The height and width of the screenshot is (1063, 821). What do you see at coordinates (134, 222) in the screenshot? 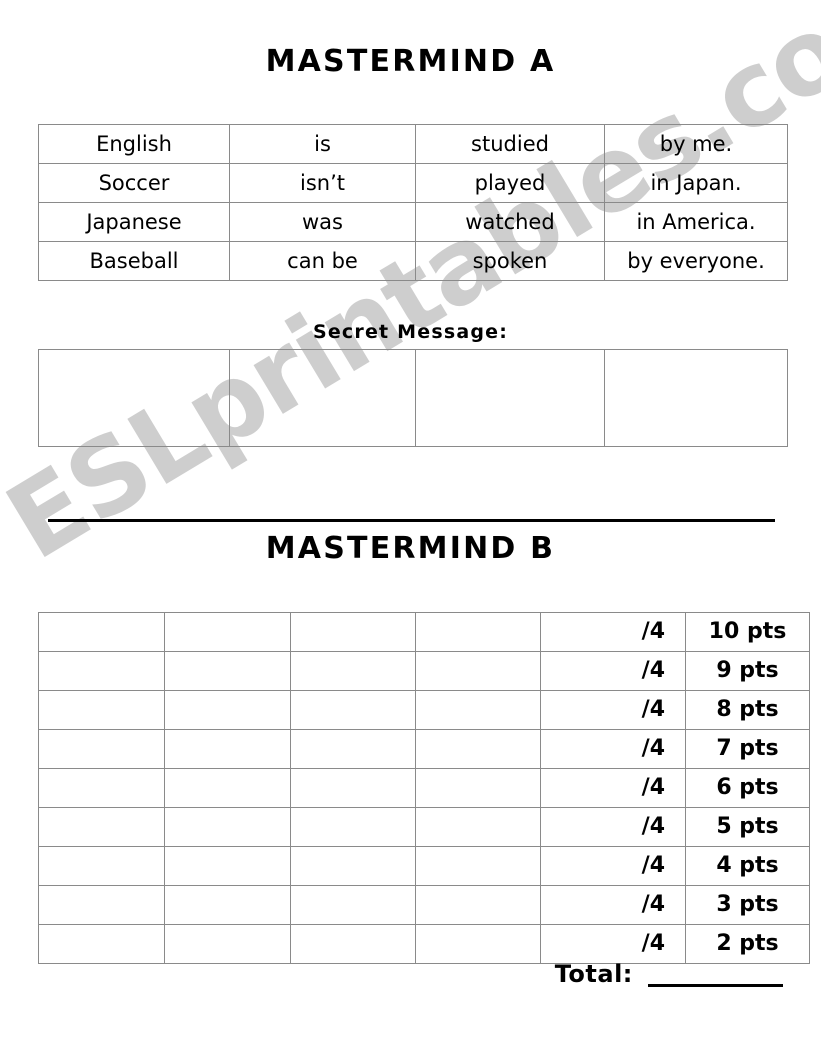
I see `sentence-cell-subject: Japanese` at bounding box center [134, 222].